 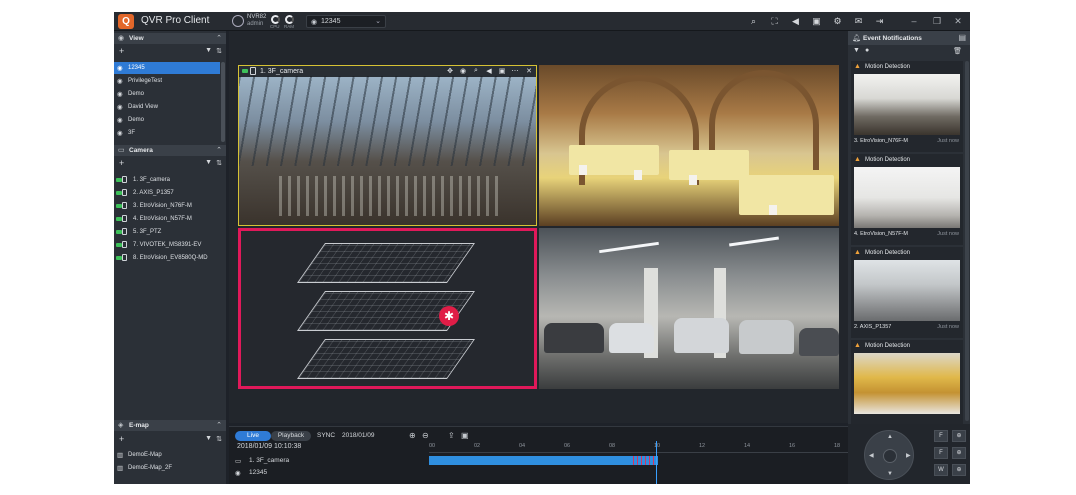 I want to click on event-scrollbar, so click(x=967, y=241).